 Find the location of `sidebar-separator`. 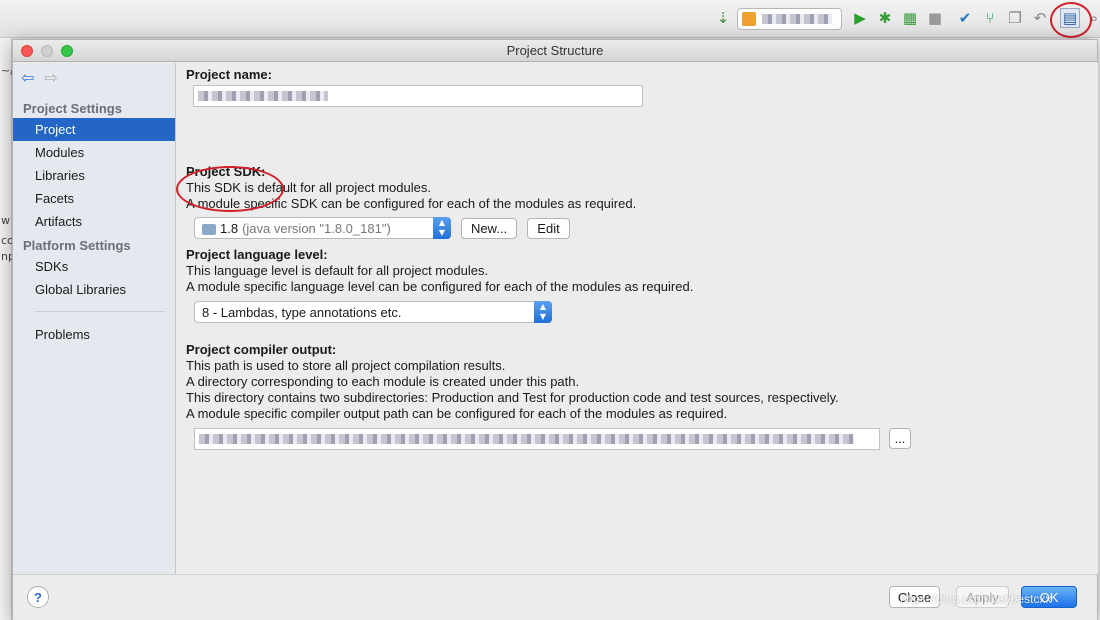

sidebar-separator is located at coordinates (100, 311).